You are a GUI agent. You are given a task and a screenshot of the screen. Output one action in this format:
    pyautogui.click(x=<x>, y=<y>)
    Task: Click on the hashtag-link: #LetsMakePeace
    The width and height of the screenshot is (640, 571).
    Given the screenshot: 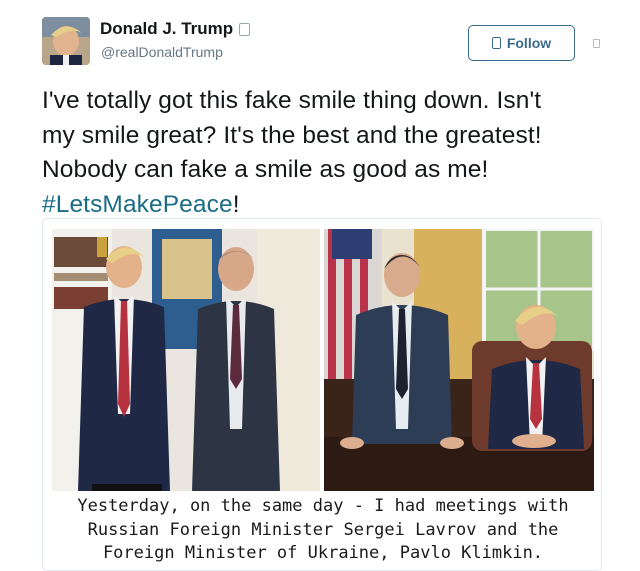 What is the action you would take?
    pyautogui.click(x=137, y=204)
    